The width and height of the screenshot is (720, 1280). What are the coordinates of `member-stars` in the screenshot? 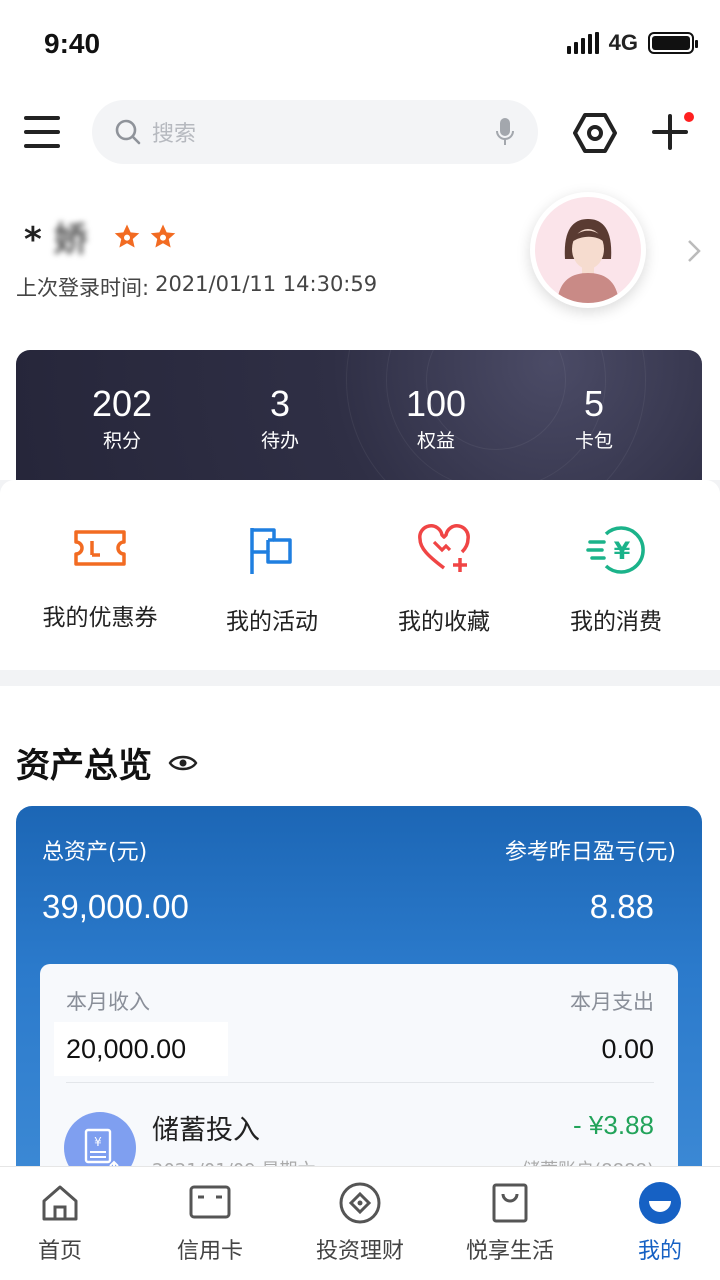 It's located at (145, 237).